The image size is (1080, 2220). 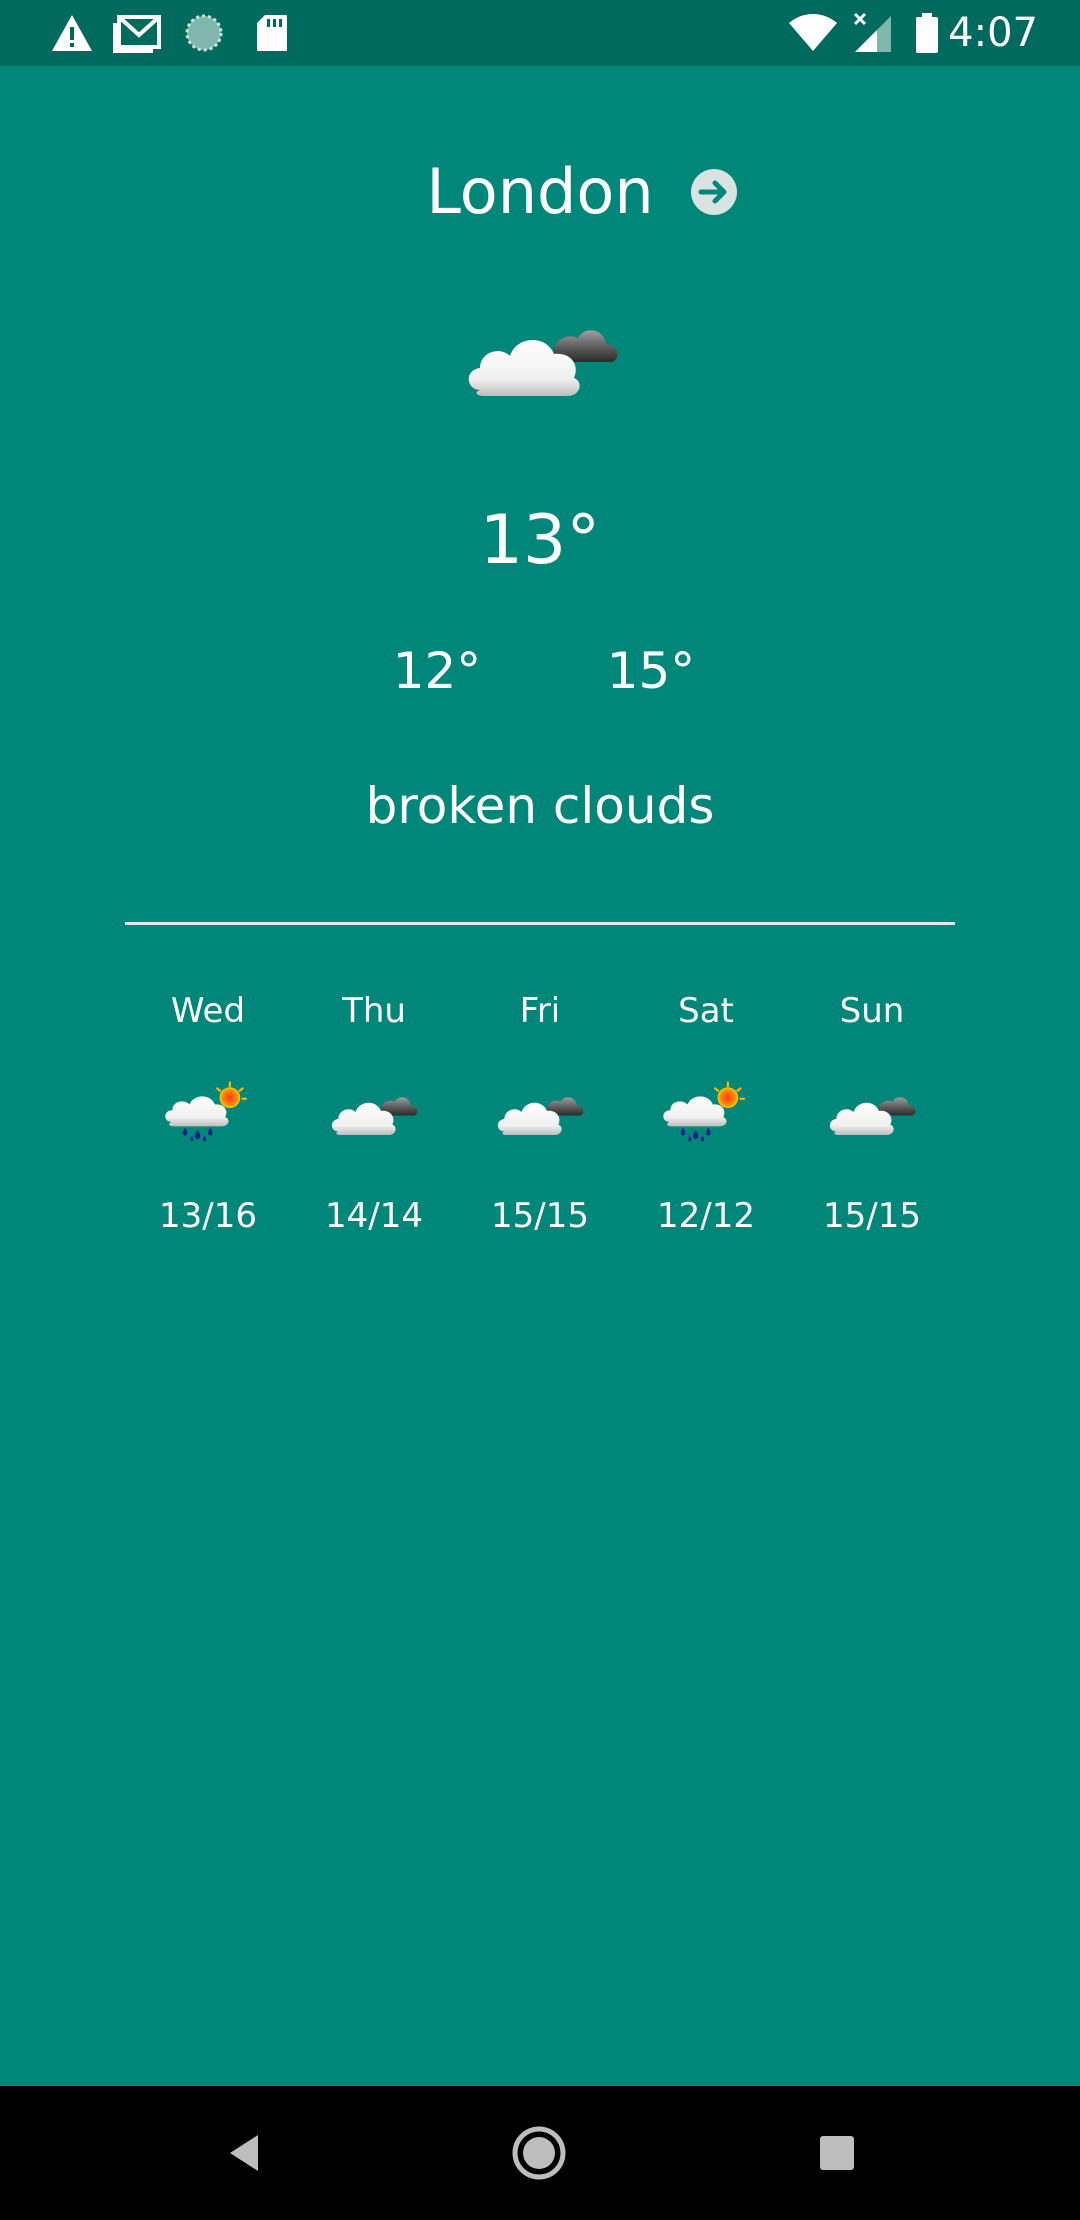 I want to click on forecast-day-name: Sat, so click(x=706, y=1011).